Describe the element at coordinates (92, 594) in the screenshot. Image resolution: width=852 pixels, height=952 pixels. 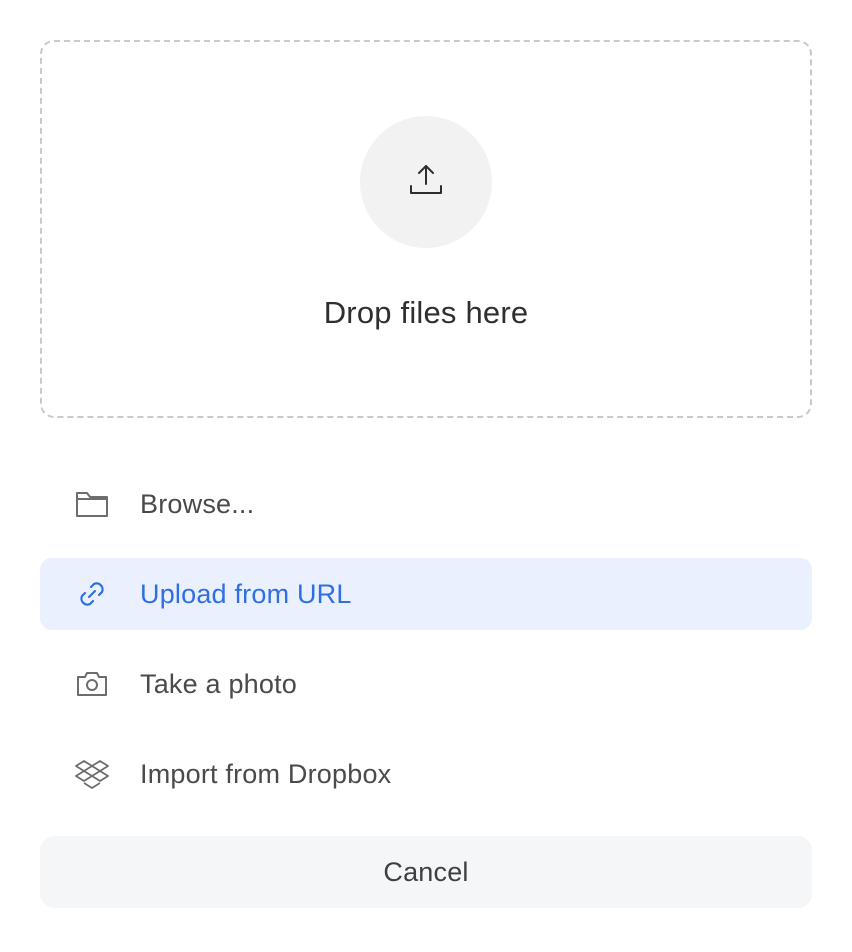
I see `link-icon` at that location.